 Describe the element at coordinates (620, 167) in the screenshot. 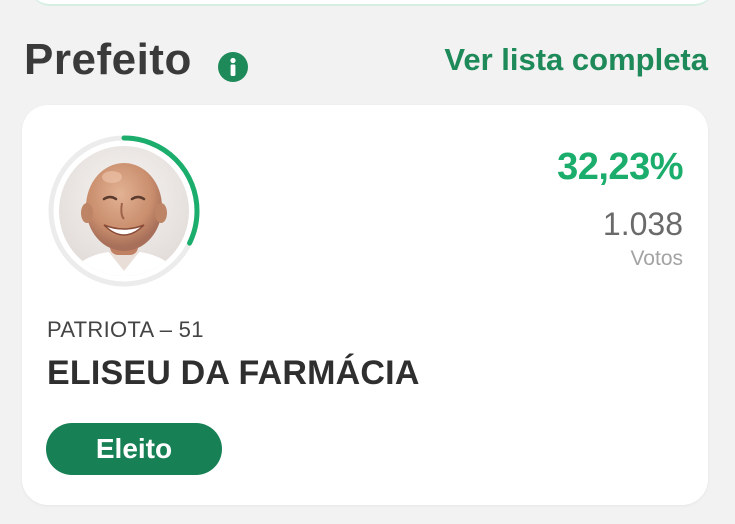

I see `vote-percentage: 32,23%` at that location.